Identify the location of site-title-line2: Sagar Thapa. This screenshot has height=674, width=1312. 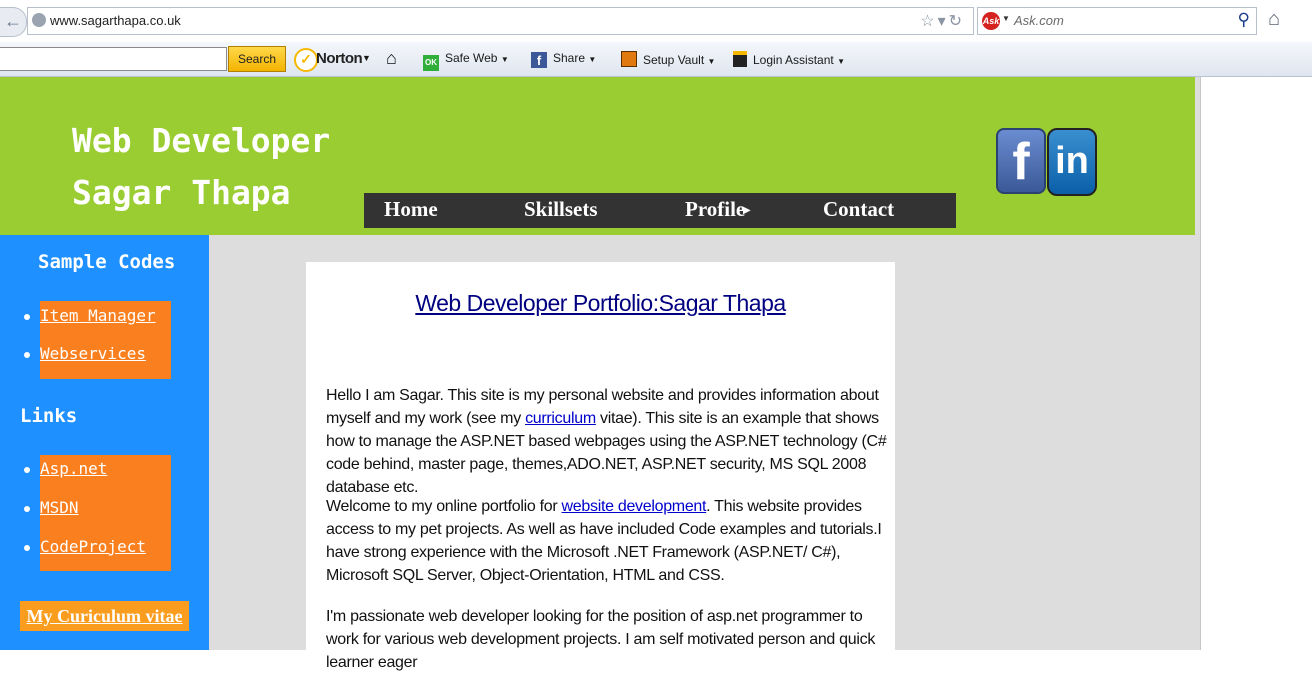
(181, 192).